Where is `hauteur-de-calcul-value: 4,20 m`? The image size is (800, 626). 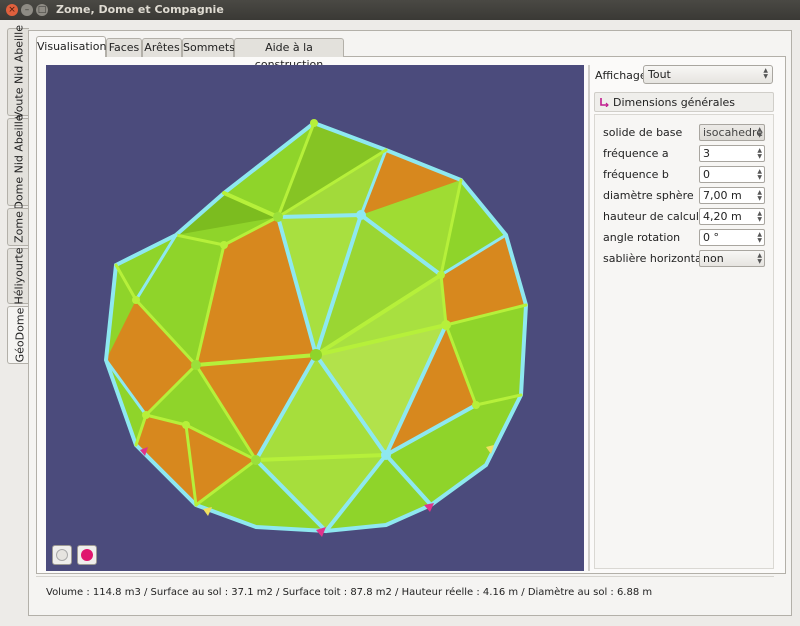
hauteur-de-calcul-value: 4,20 m is located at coordinates (722, 216).